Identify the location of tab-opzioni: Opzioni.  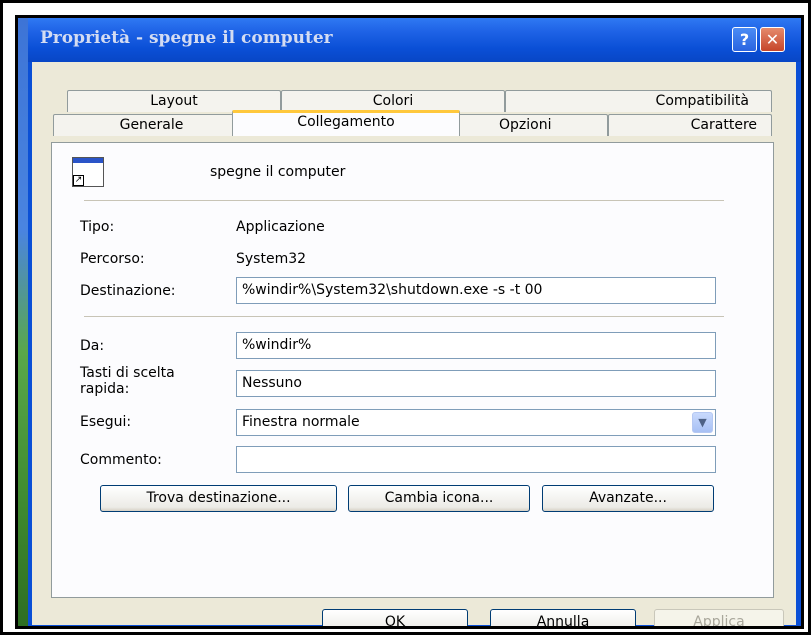
(533, 125).